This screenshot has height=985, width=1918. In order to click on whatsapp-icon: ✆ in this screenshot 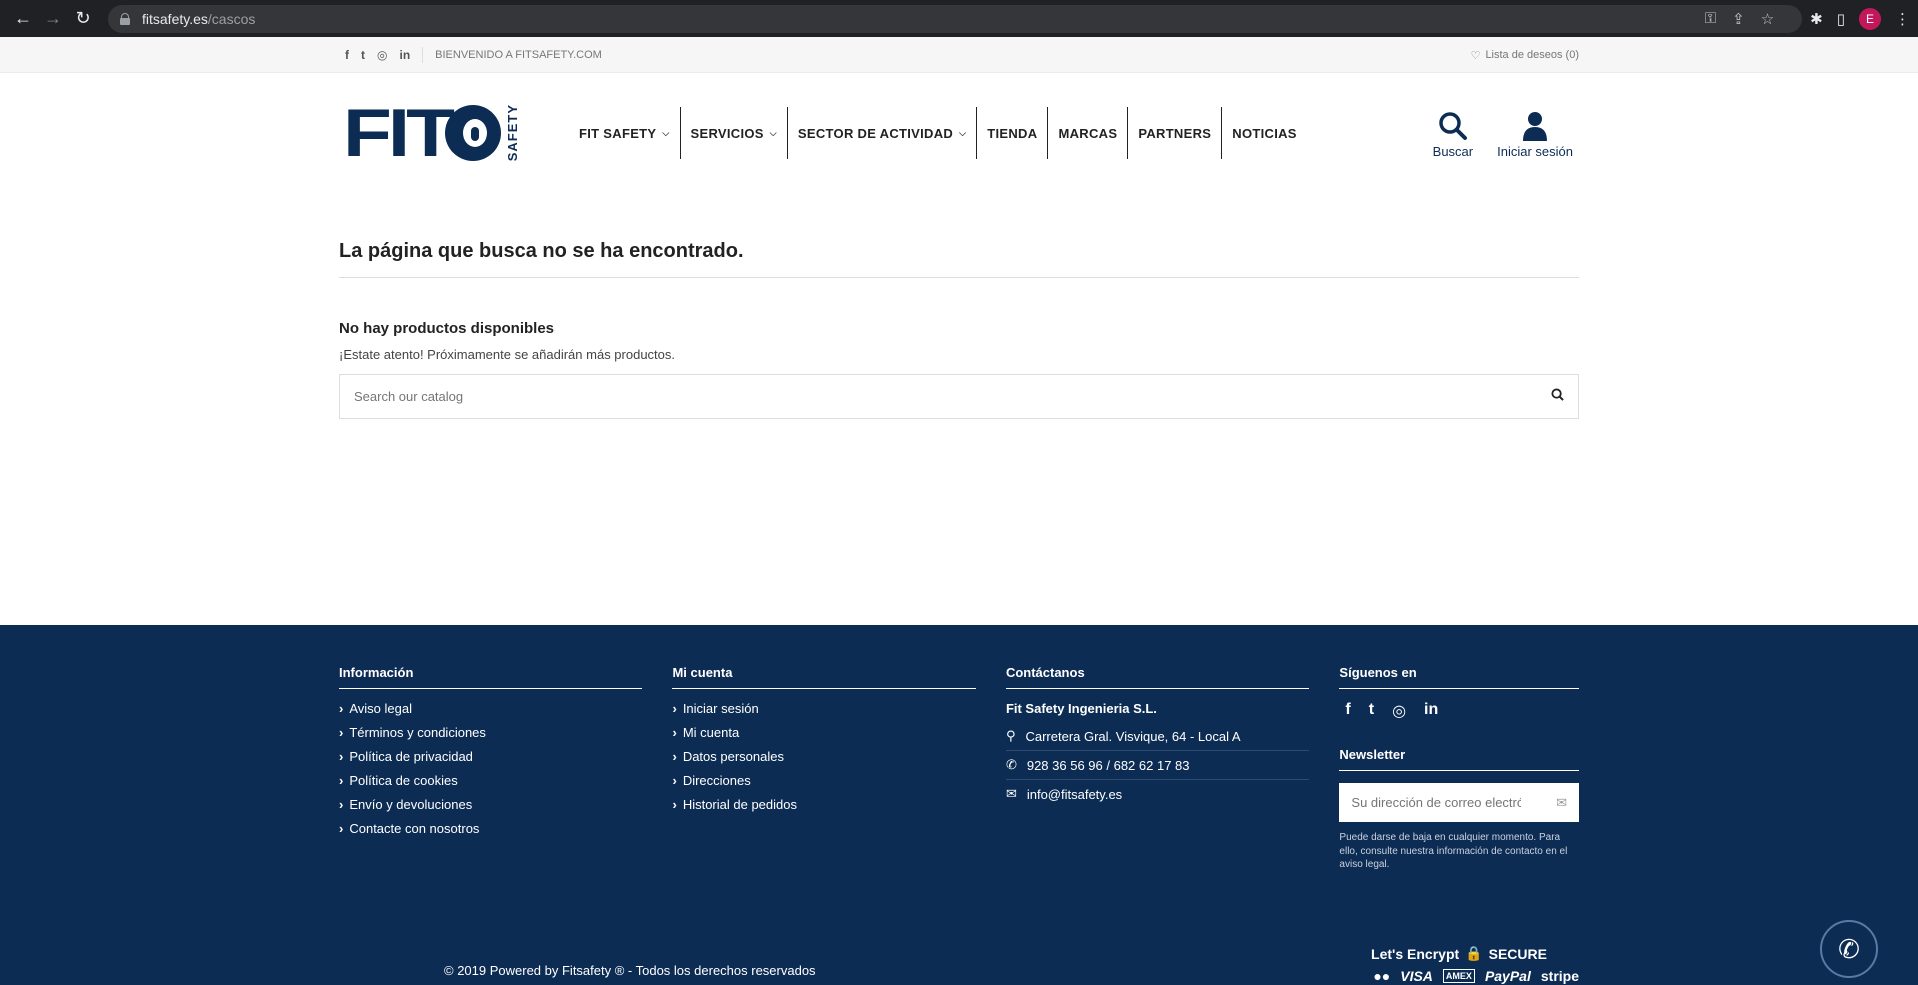, I will do `click(1849, 948)`.